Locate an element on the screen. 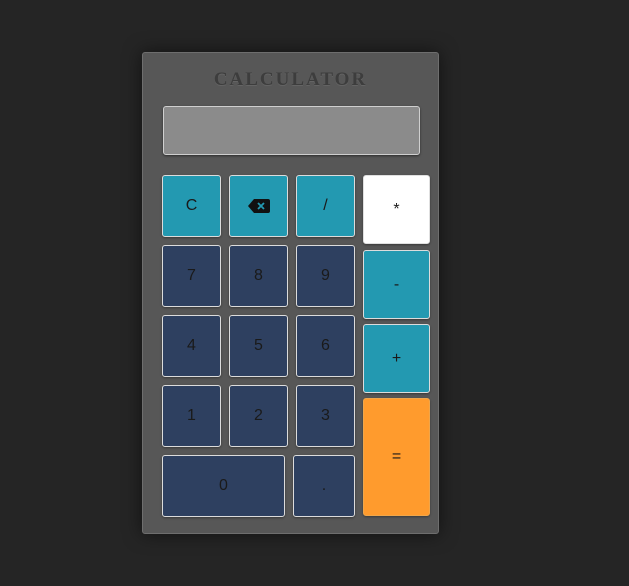 This screenshot has width=629, height=586. calculator-display is located at coordinates (291, 130).